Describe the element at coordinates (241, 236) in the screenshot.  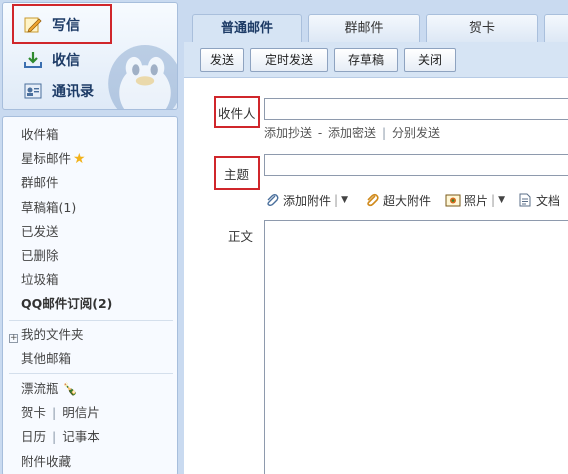
I see `body-label: 正文` at that location.